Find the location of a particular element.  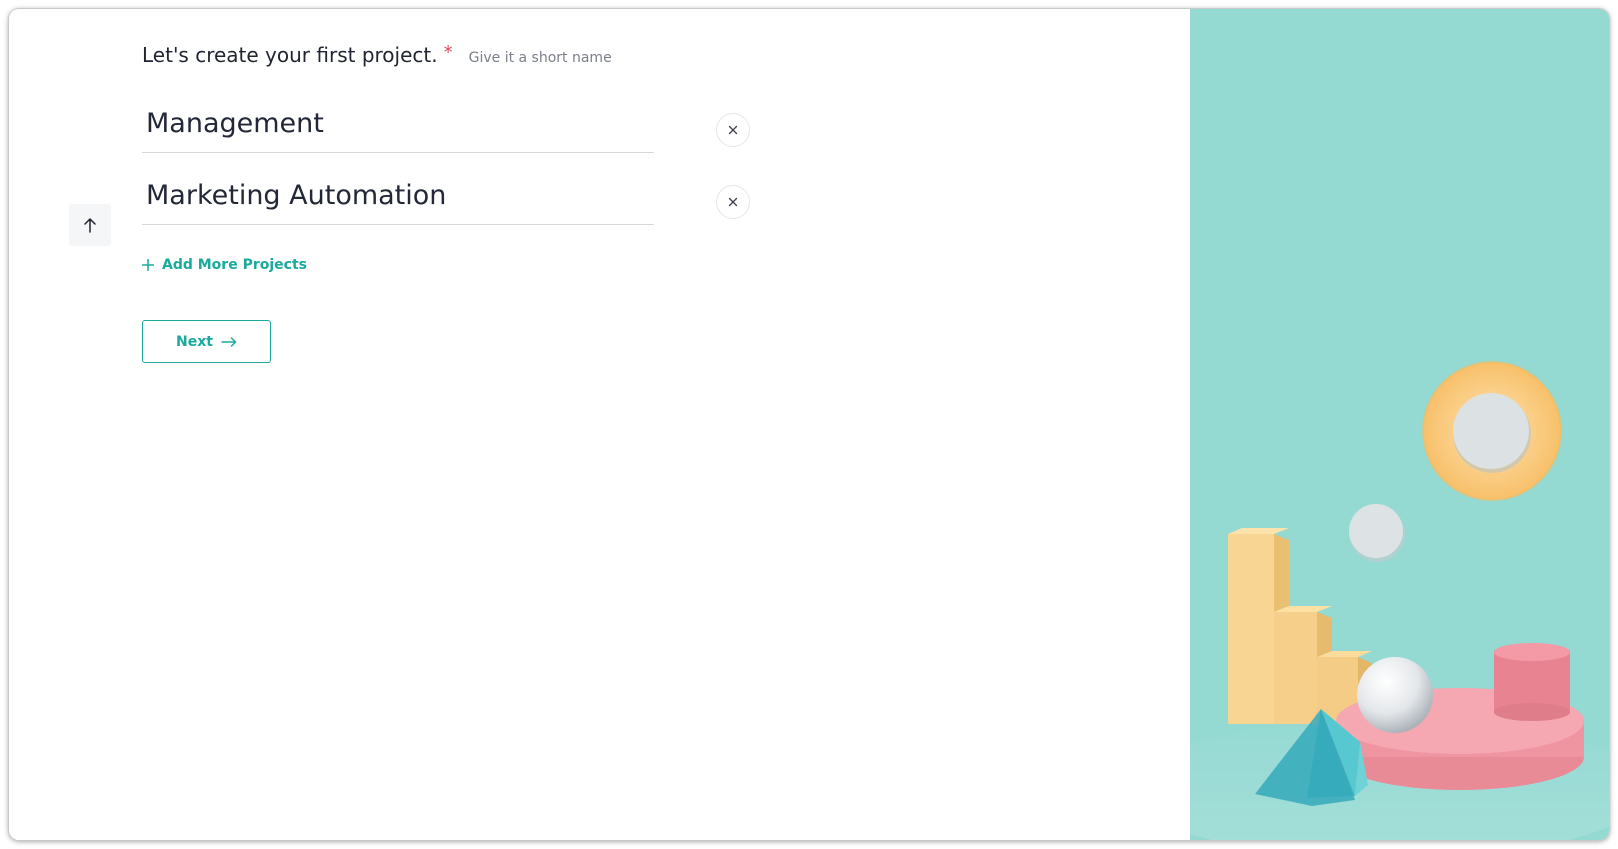

add-more-projects-link: Add More Projects is located at coordinates (224, 265).